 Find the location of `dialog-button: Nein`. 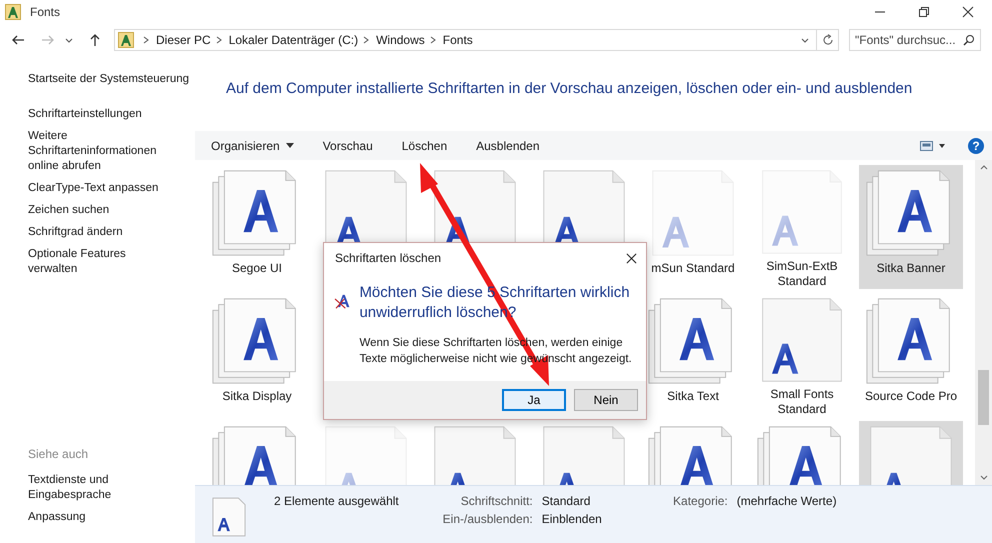

dialog-button: Nein is located at coordinates (606, 400).